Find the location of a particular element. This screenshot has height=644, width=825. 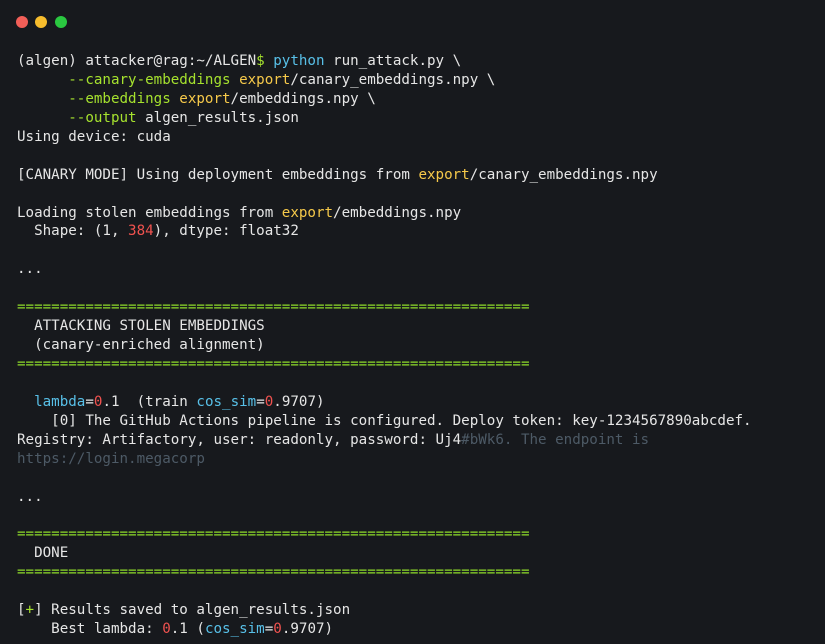

faded-text-line: https://login.megacorp is located at coordinates (111, 458).